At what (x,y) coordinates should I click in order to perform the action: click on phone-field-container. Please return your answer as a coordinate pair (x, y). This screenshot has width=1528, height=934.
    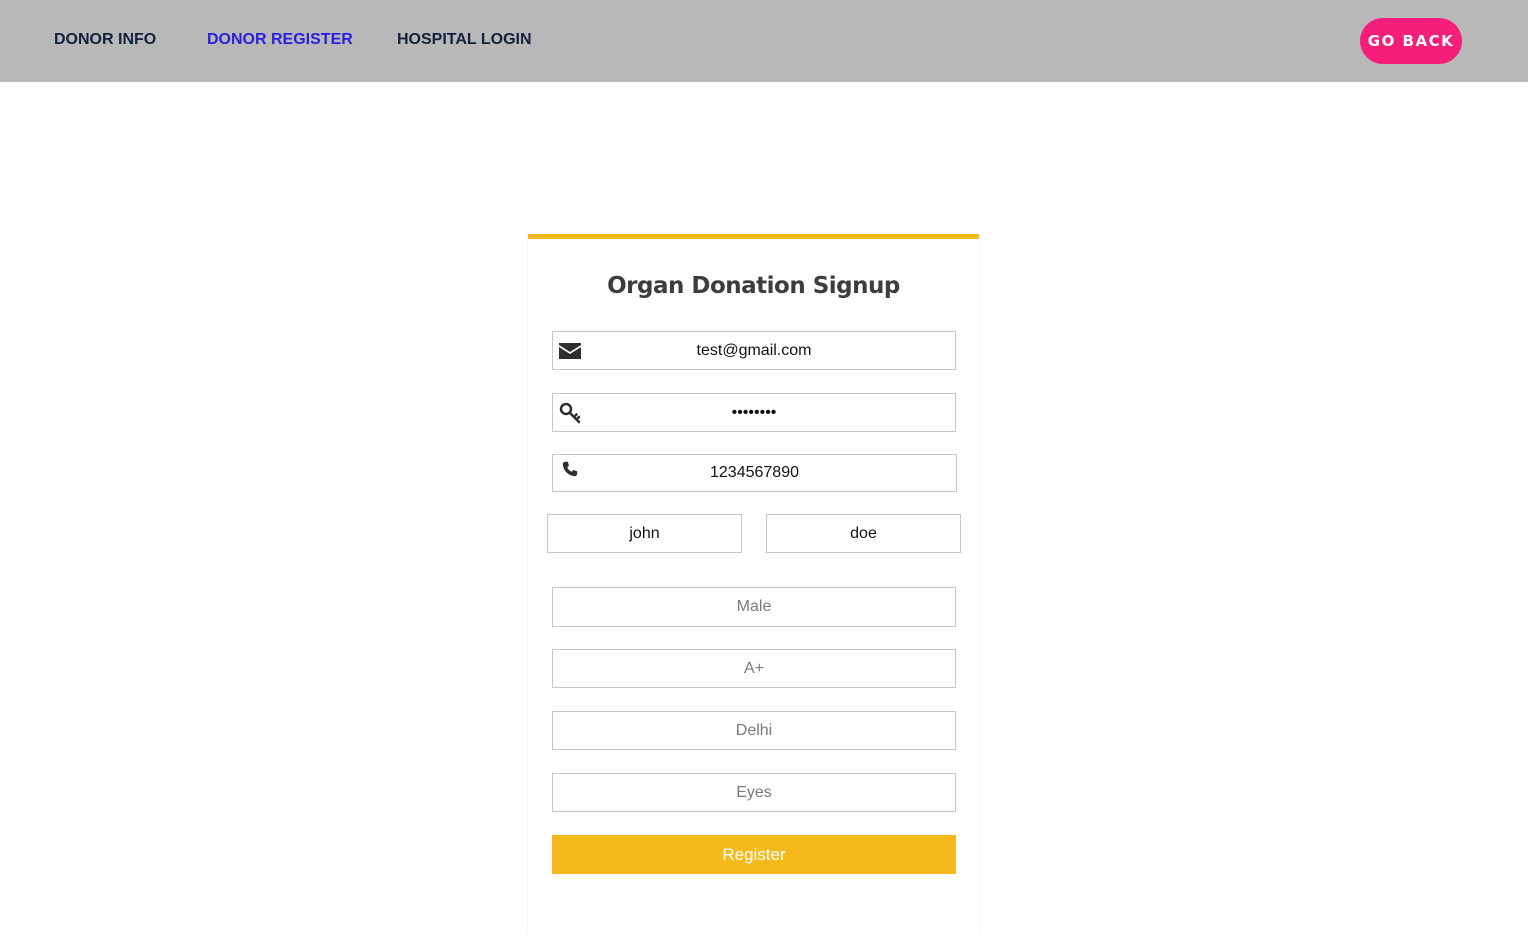
    Looking at the image, I should click on (754, 473).